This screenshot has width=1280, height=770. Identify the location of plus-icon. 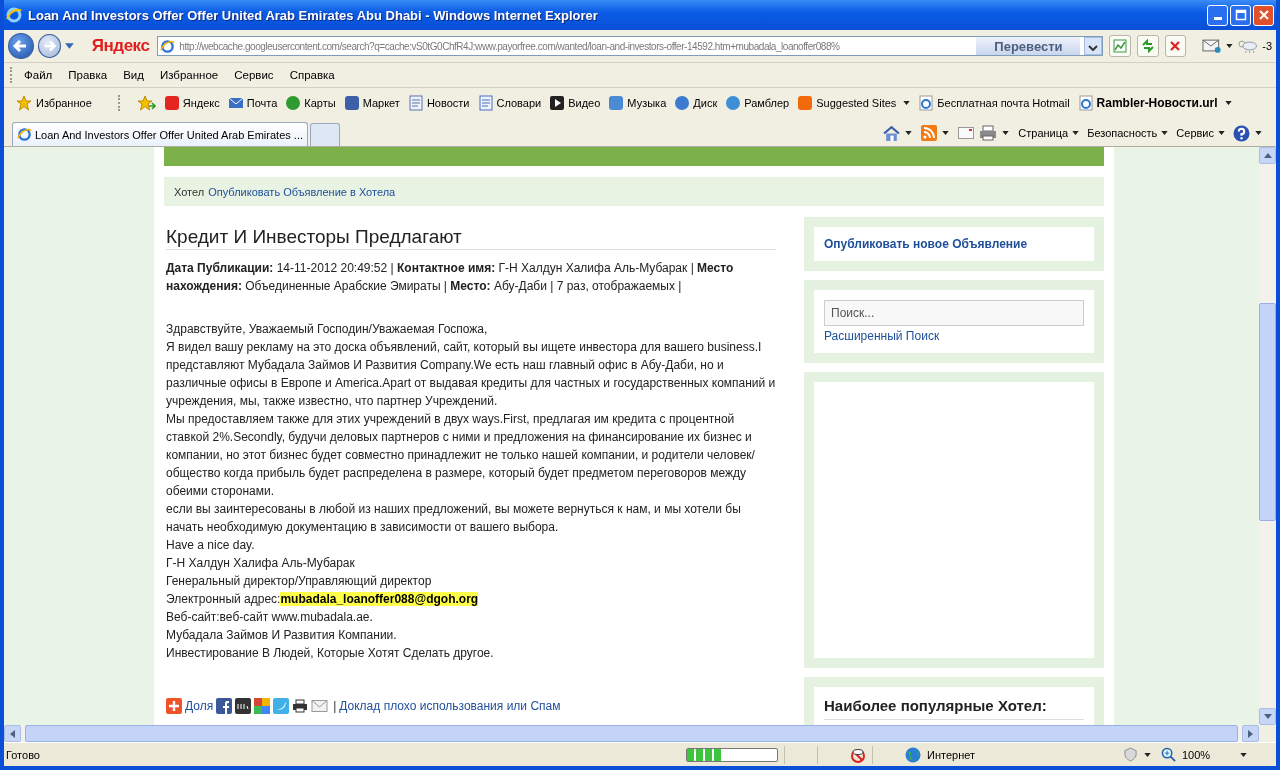
(174, 706).